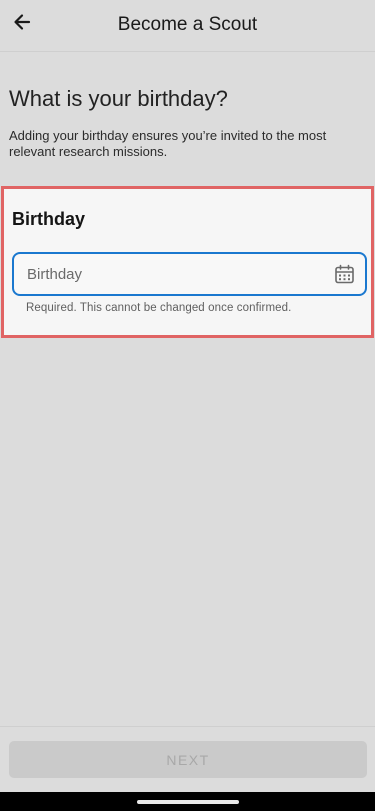 This screenshot has width=375, height=811. I want to click on bottom-action-bar: NEXT, so click(187, 759).